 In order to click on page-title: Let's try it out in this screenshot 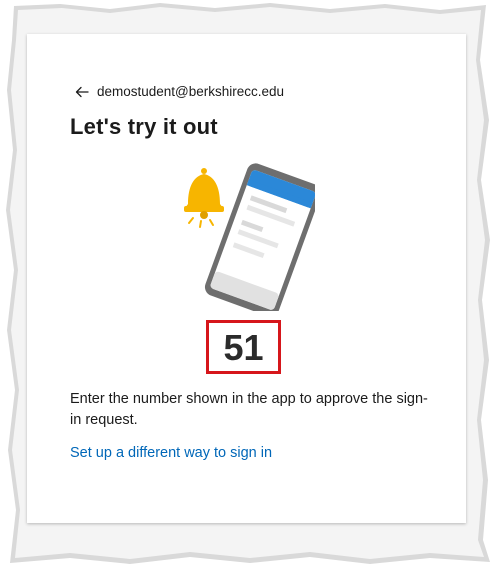, I will do `click(144, 126)`.